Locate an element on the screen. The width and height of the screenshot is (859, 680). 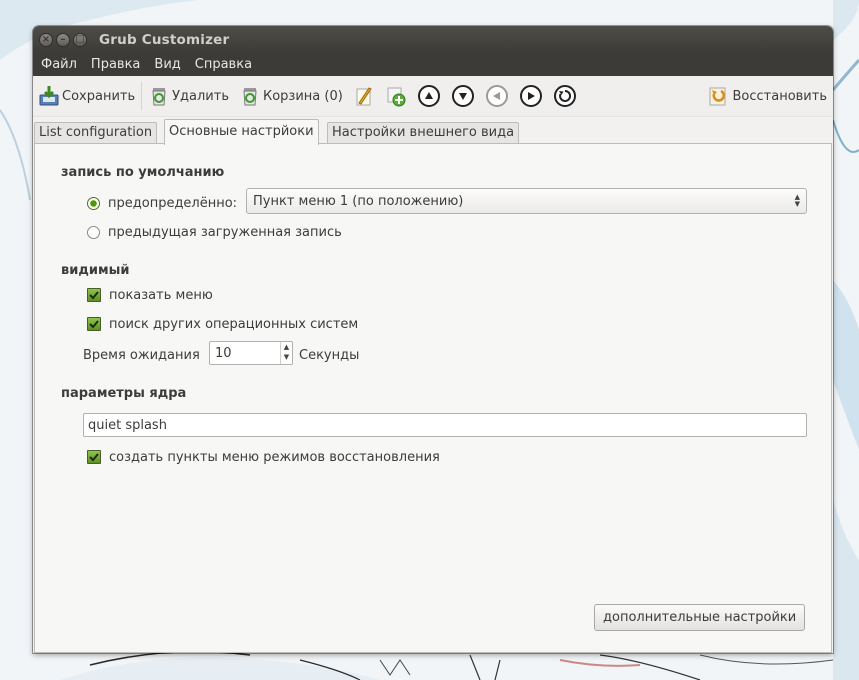
move-left-button is located at coordinates (496, 96).